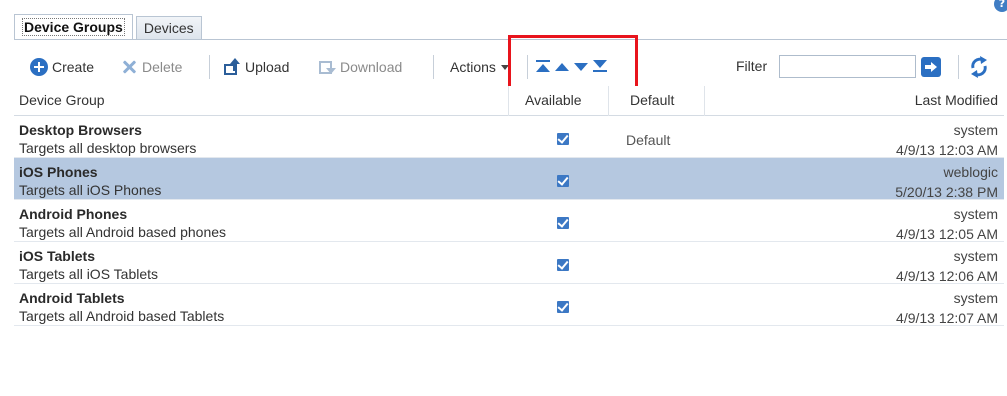 Image resolution: width=1007 pixels, height=396 pixels. I want to click on modified-by: weblogic, so click(970, 172).